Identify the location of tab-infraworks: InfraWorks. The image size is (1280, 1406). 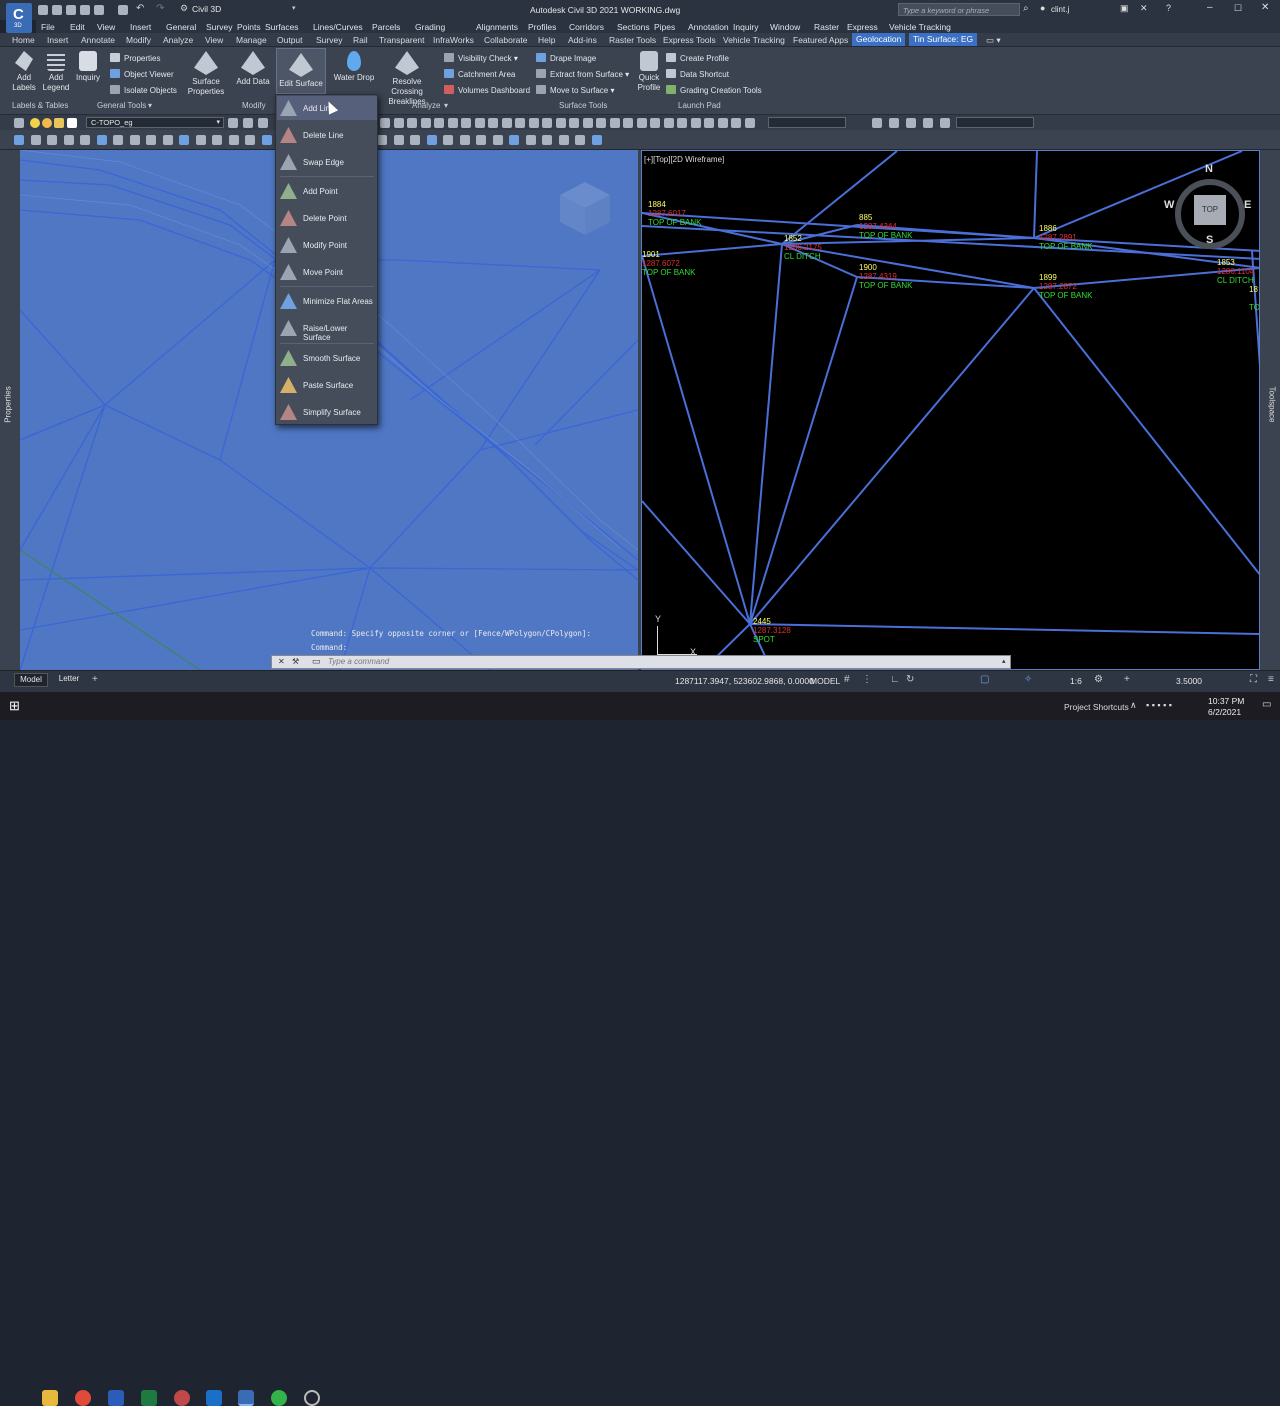
(453, 40).